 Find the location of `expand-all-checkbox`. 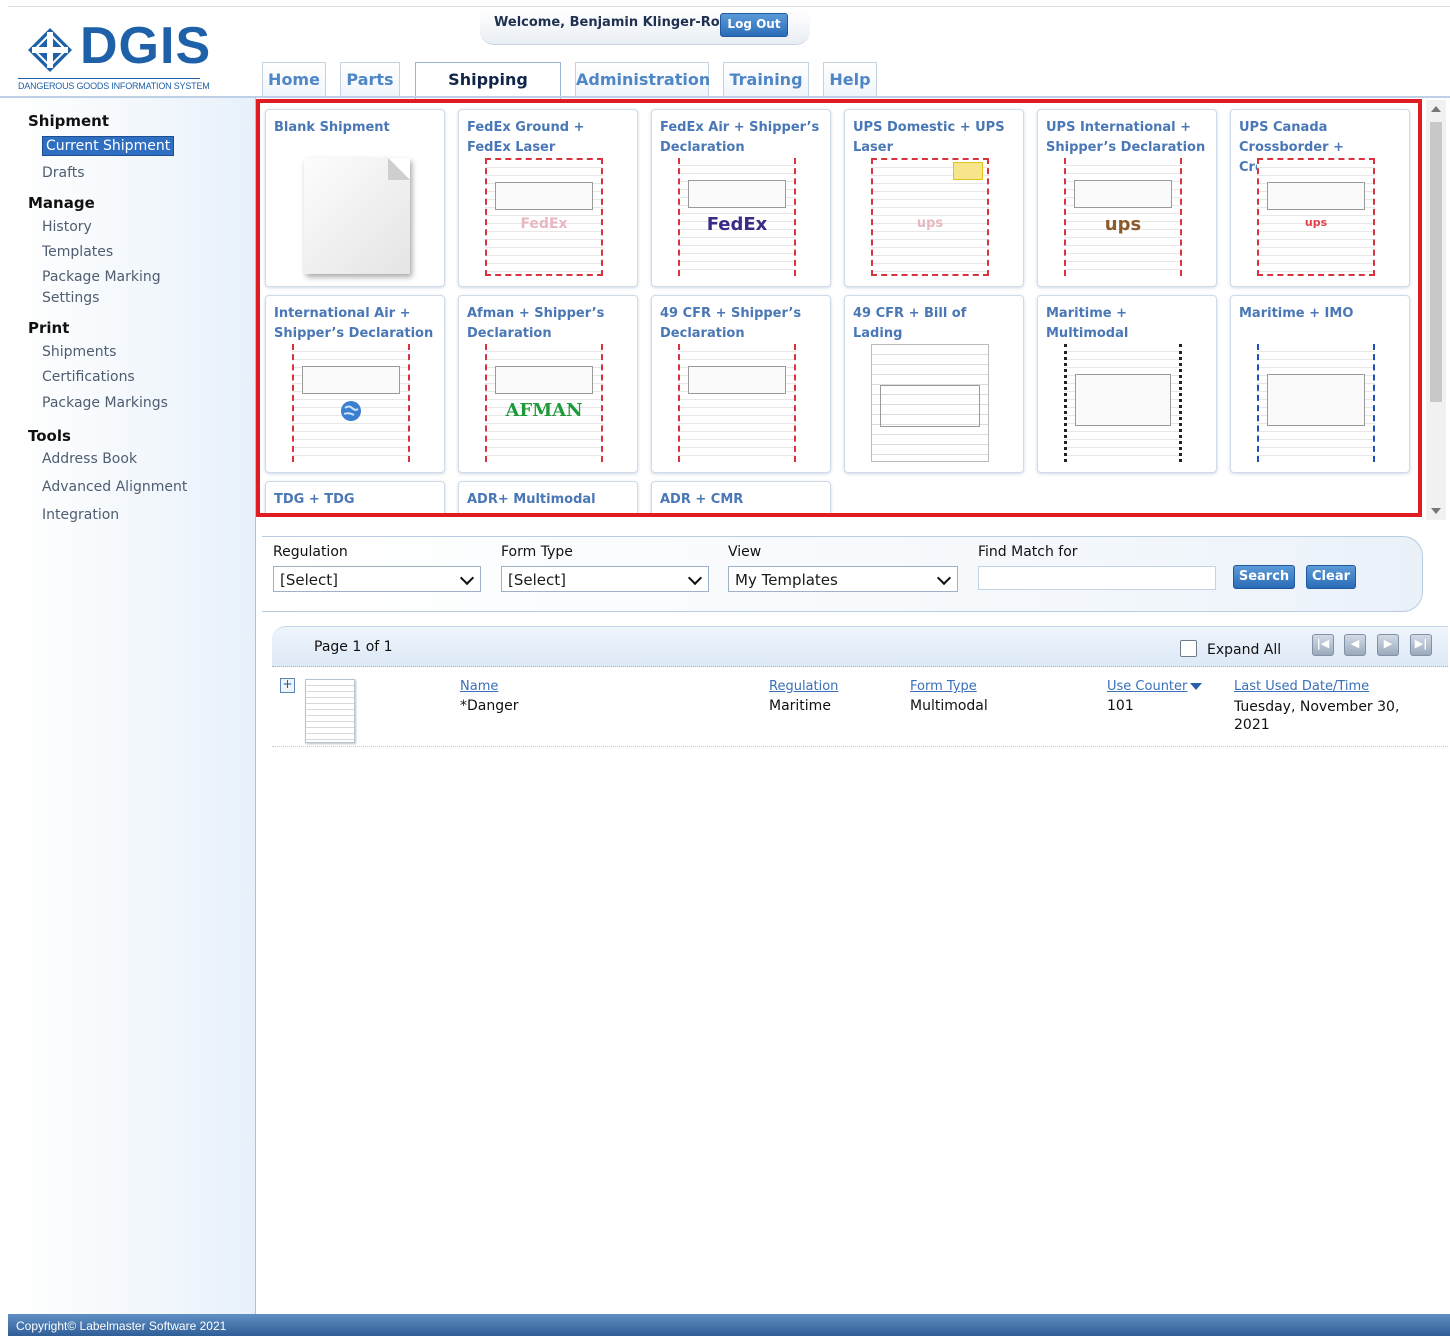

expand-all-checkbox is located at coordinates (1188, 648).